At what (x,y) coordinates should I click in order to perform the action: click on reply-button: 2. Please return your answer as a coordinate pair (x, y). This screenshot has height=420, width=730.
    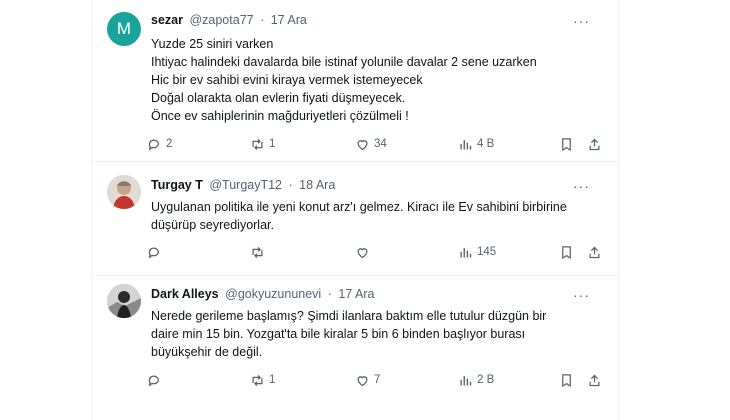
    Looking at the image, I should click on (159, 144).